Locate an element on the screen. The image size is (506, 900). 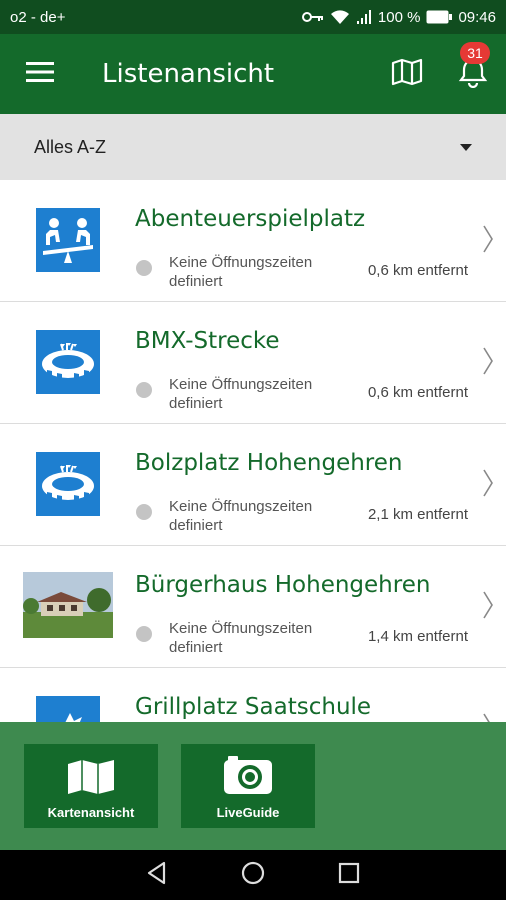
notification-badge: 31 is located at coordinates (475, 53).